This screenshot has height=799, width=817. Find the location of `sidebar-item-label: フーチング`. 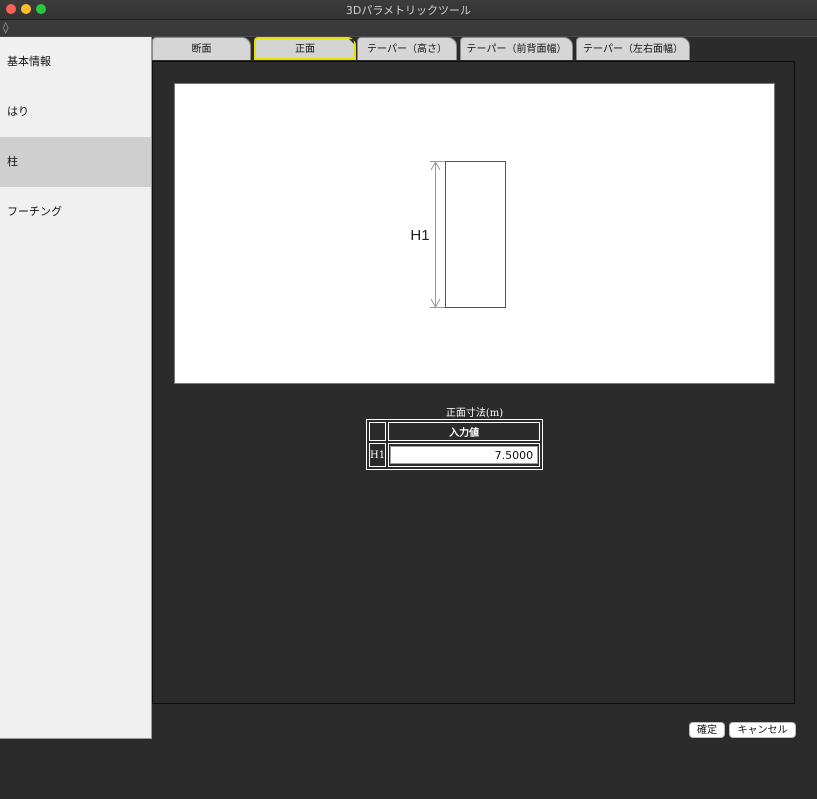

sidebar-item-label: フーチング is located at coordinates (34, 211).